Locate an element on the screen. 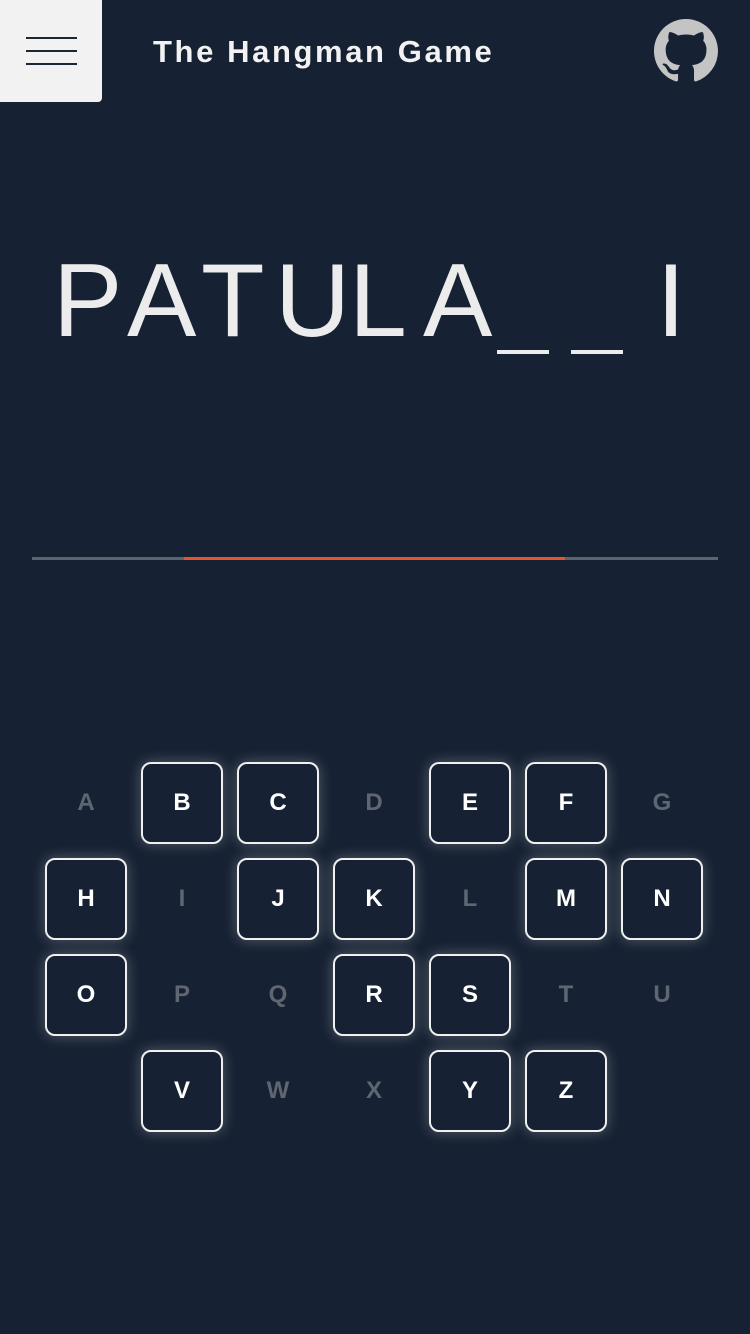 This screenshot has height=1334, width=750. key-l: L is located at coordinates (470, 899).